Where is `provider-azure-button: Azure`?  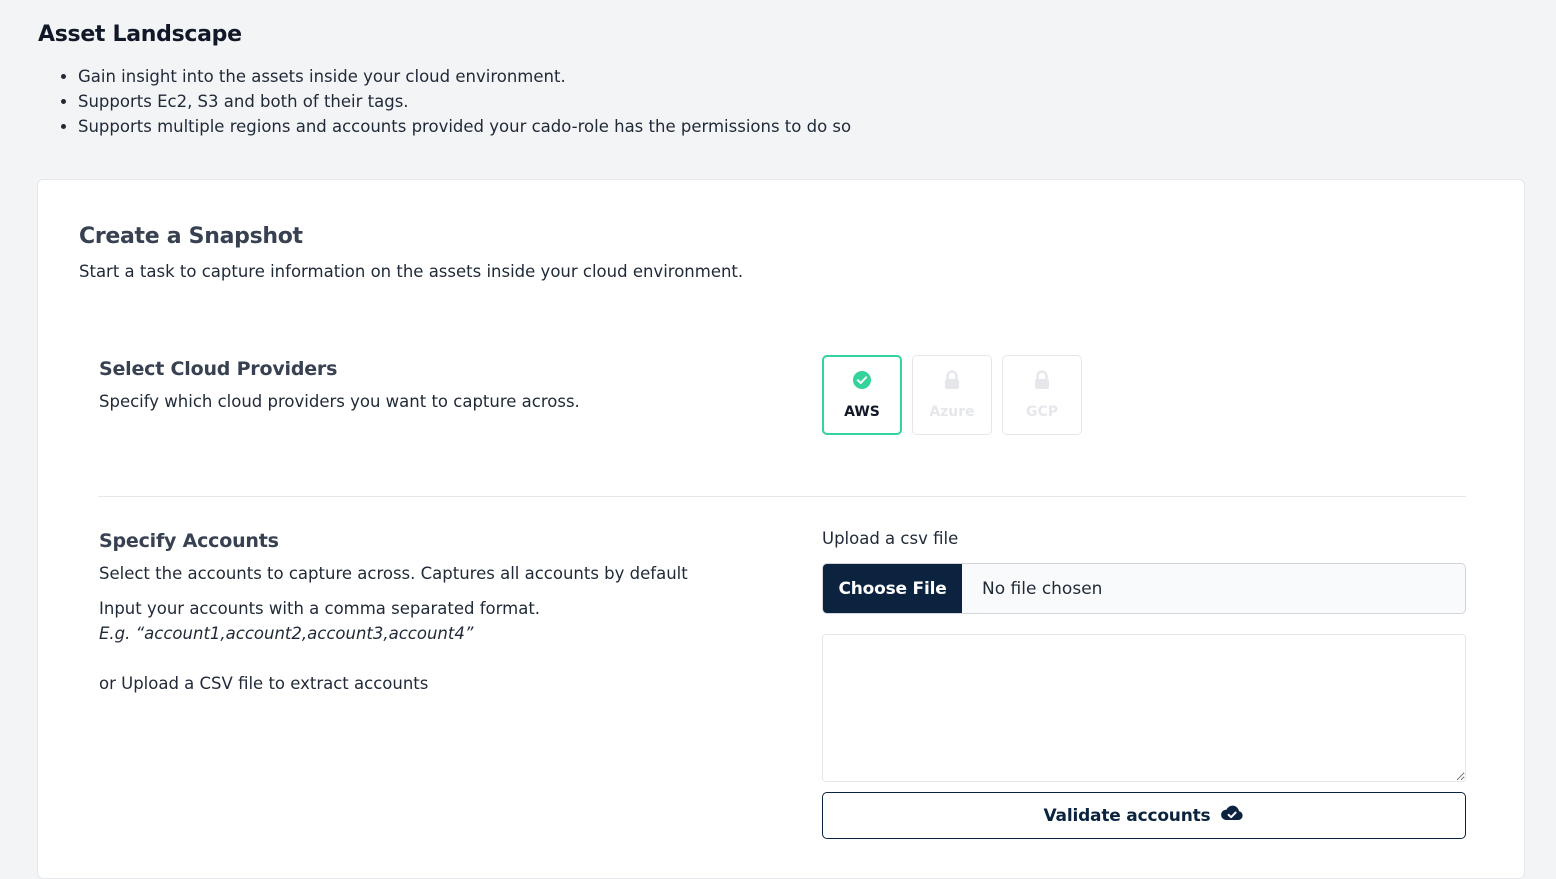 provider-azure-button: Azure is located at coordinates (952, 395).